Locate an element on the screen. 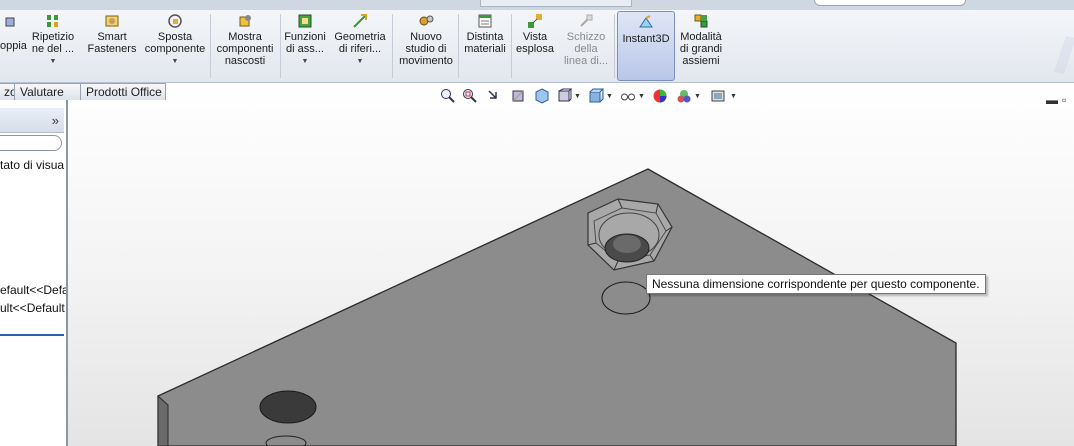 Image resolution: width=1074 pixels, height=446 pixels. edit-appearance-icon is located at coordinates (660, 96).